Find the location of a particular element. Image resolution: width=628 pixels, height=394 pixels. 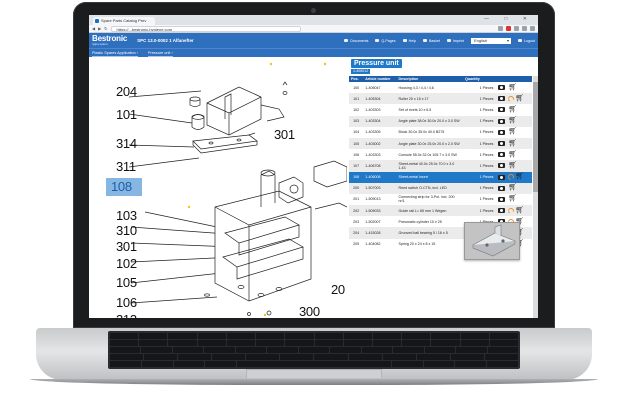

cell-description: Set of rivets 10 x 6.5 is located at coordinates (430, 110).